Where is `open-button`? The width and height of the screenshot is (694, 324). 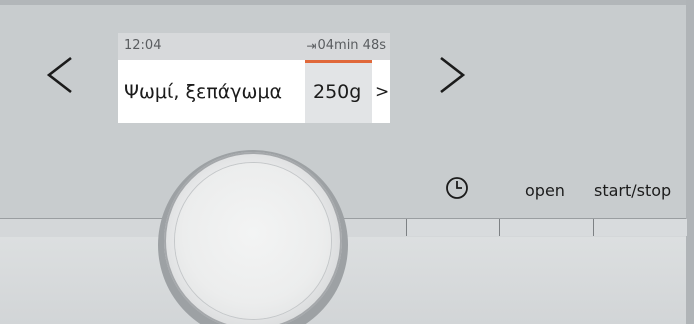 open-button is located at coordinates (546, 227).